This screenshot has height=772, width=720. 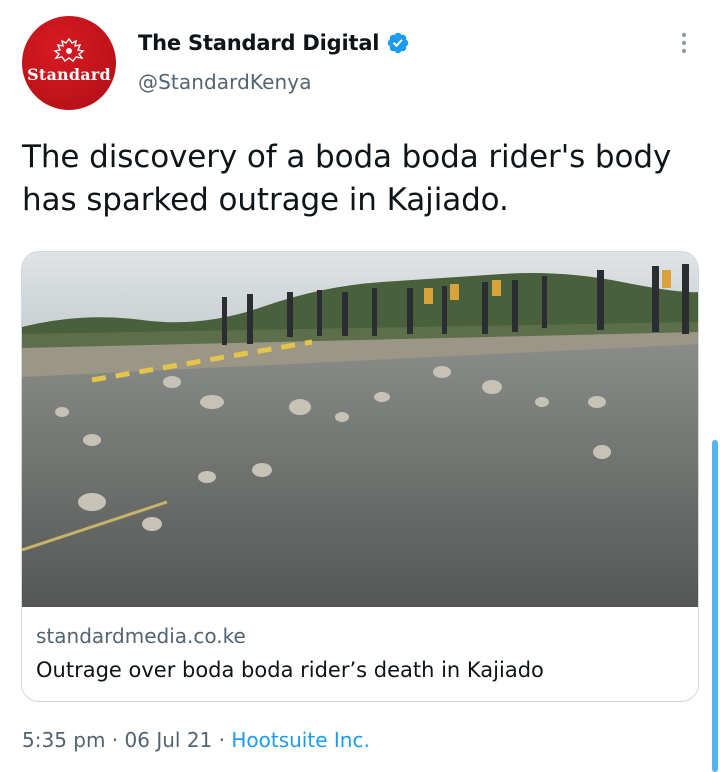 What do you see at coordinates (69, 63) in the screenshot?
I see `avatar: Standard` at bounding box center [69, 63].